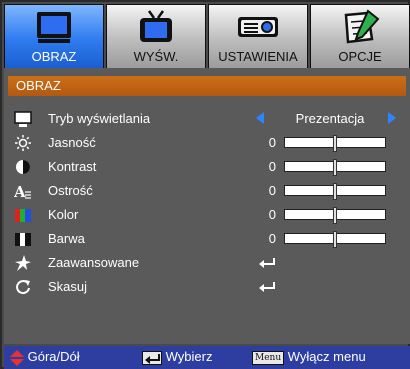 Image resolution: width=410 pixels, height=369 pixels. I want to click on exit-hint: Menu Wyłącz menu, so click(309, 357).